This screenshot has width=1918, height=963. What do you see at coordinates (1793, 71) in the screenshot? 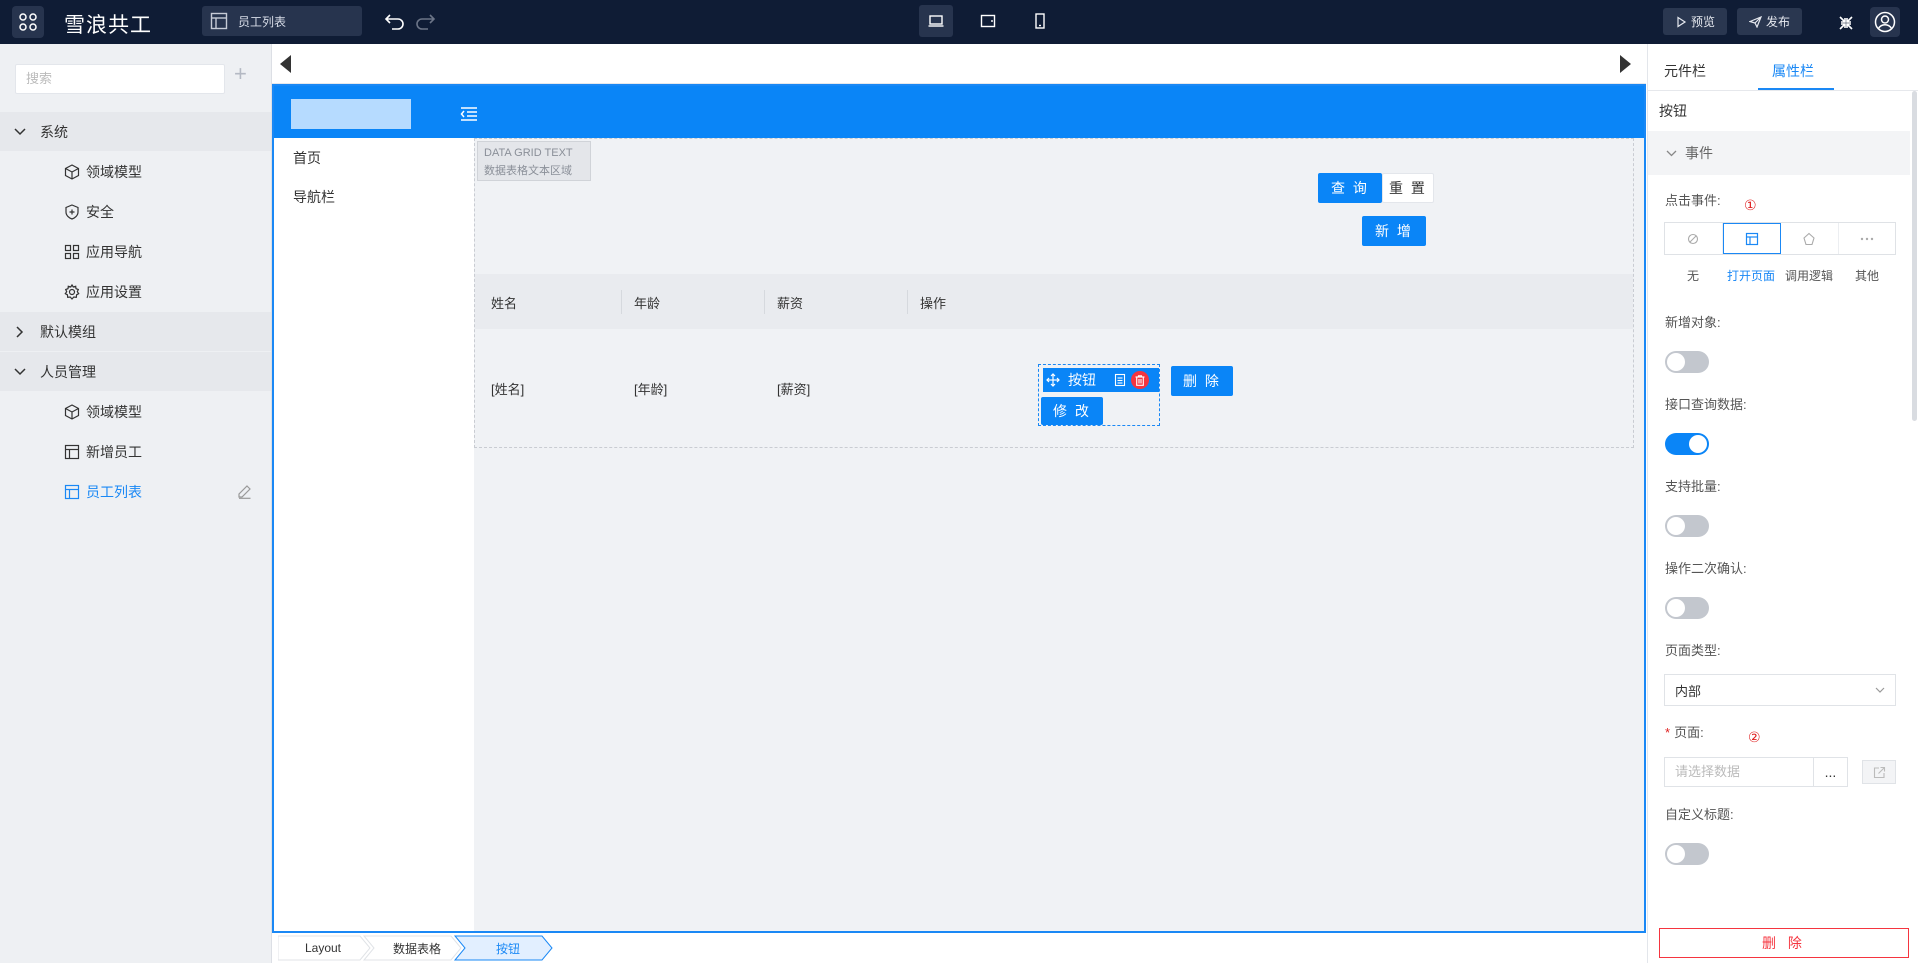
I see `tab-properties: 属性栏` at bounding box center [1793, 71].